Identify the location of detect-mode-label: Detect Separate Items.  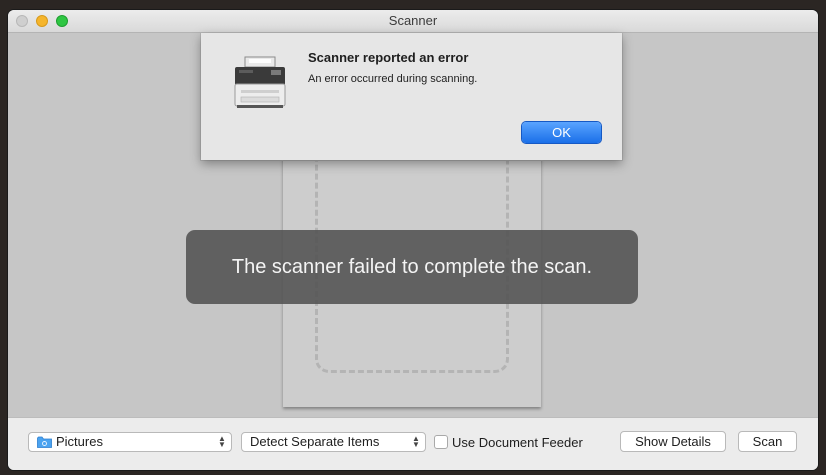
(315, 441).